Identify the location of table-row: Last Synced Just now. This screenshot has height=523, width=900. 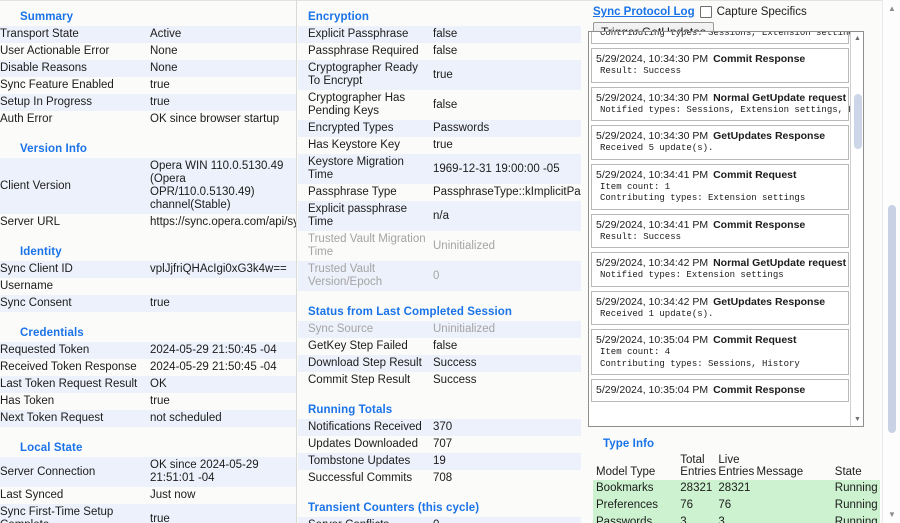
(148, 495).